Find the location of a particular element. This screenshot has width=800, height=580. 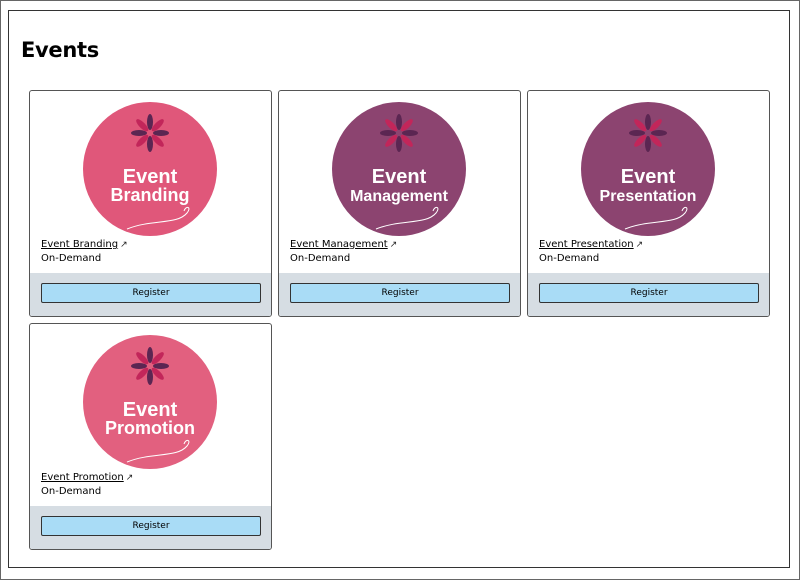

event-link-row: Event Presentation ↗ is located at coordinates (591, 245).